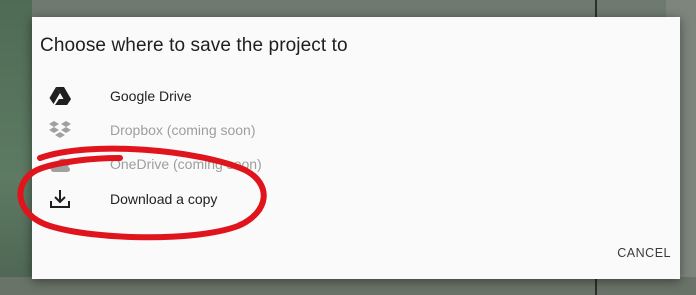  Describe the element at coordinates (356, 130) in the screenshot. I see `option-dropbox: Dropbox (coming soon)` at that location.